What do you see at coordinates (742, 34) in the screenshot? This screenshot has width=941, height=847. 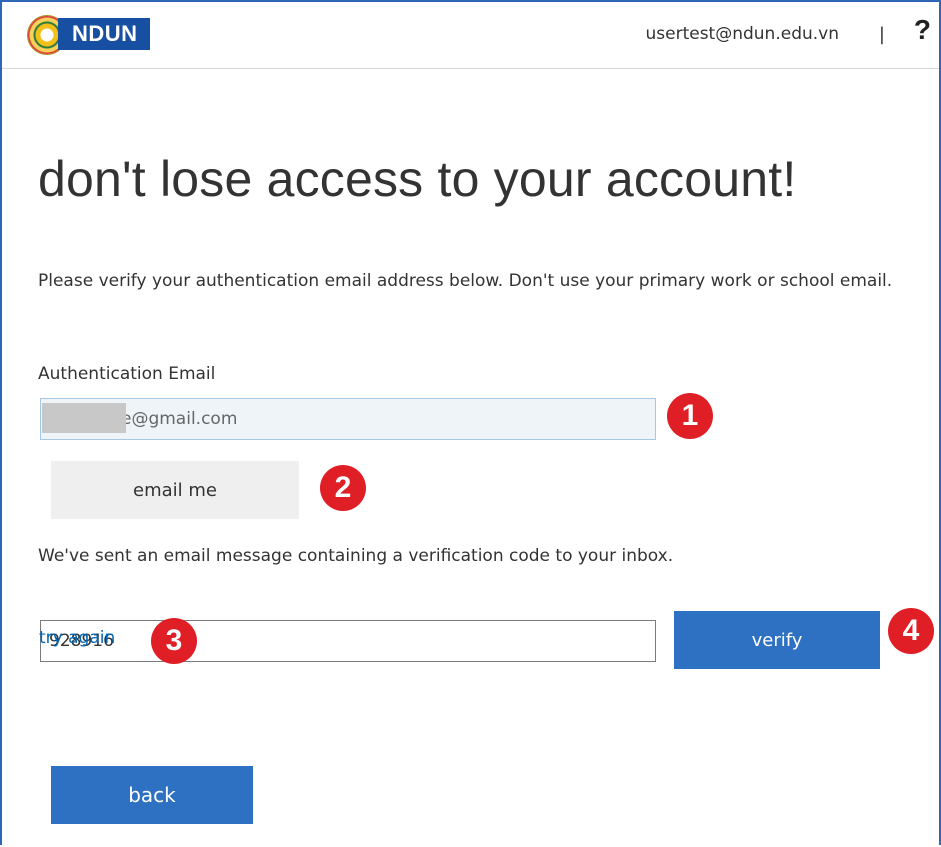 I see `signed-in-user-email: usertest@ndun.edu.vn` at bounding box center [742, 34].